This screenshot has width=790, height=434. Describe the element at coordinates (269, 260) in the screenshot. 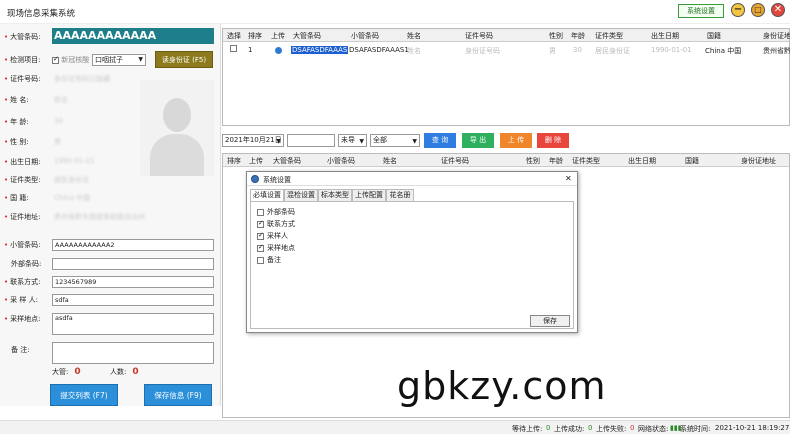

I see `option-remark: 备注` at that location.